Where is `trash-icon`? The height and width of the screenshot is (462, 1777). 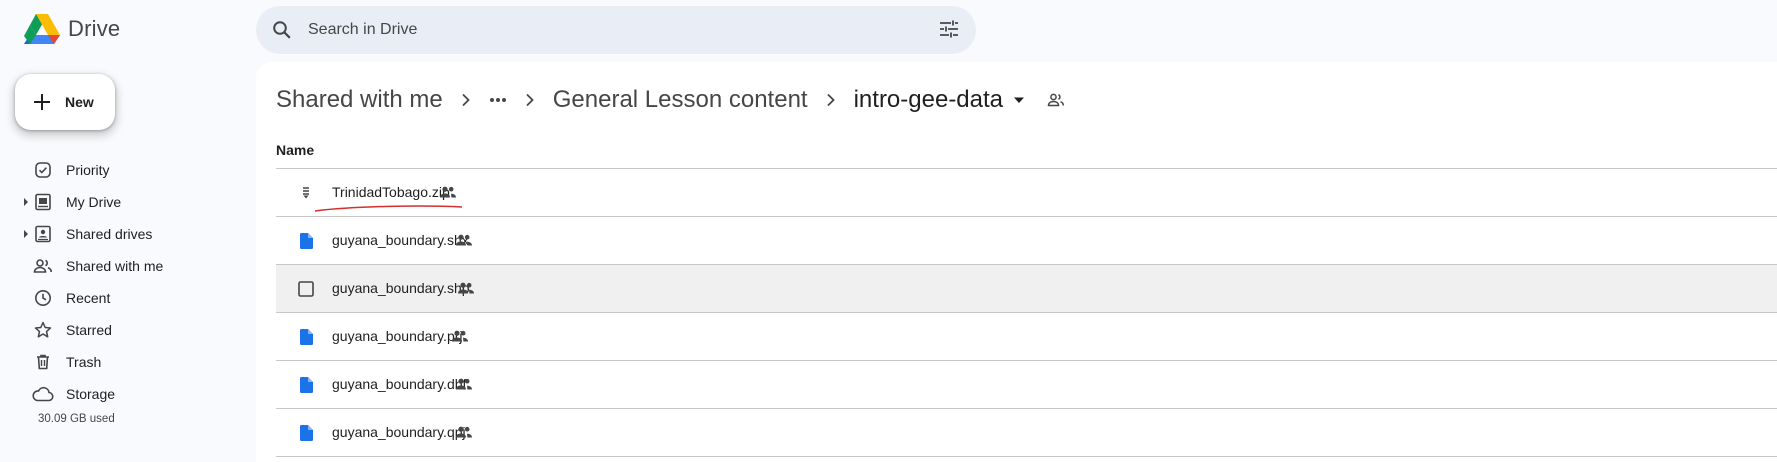
trash-icon is located at coordinates (43, 362).